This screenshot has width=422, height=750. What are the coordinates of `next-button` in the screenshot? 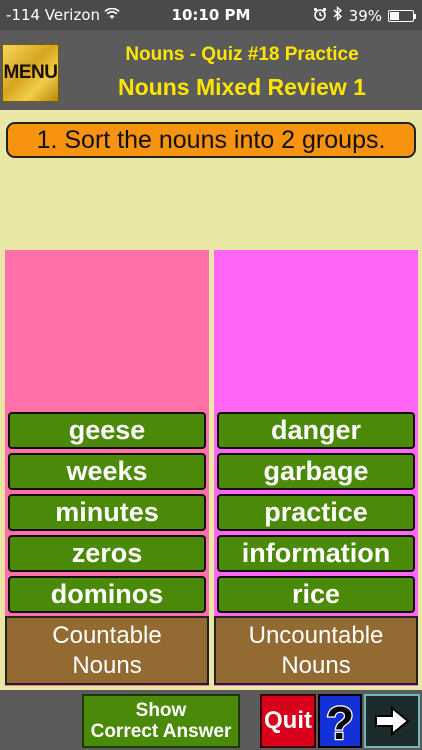 It's located at (392, 721).